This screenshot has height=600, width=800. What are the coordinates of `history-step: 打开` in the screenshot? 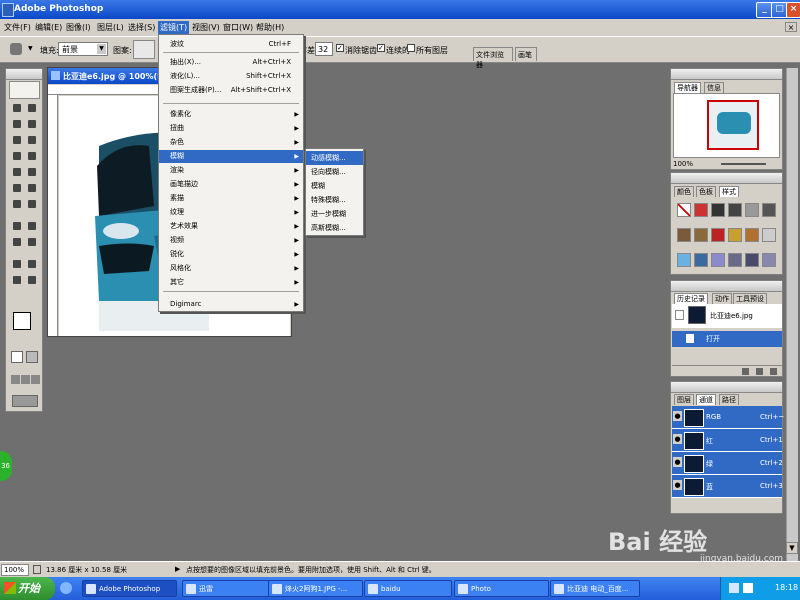 It's located at (727, 339).